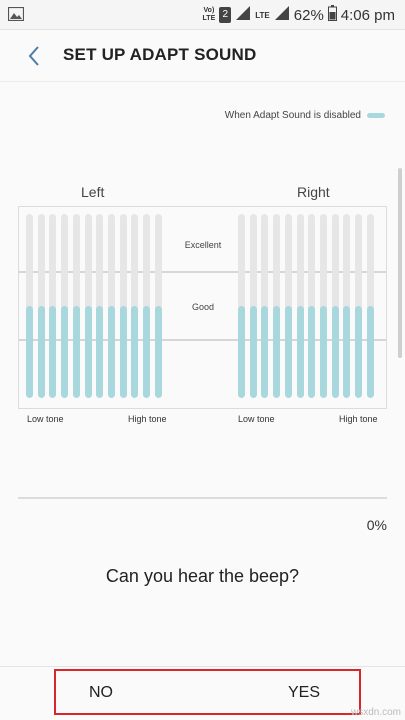 Image resolution: width=405 pixels, height=720 pixels. I want to click on excellent-label: Excellent, so click(203, 245).